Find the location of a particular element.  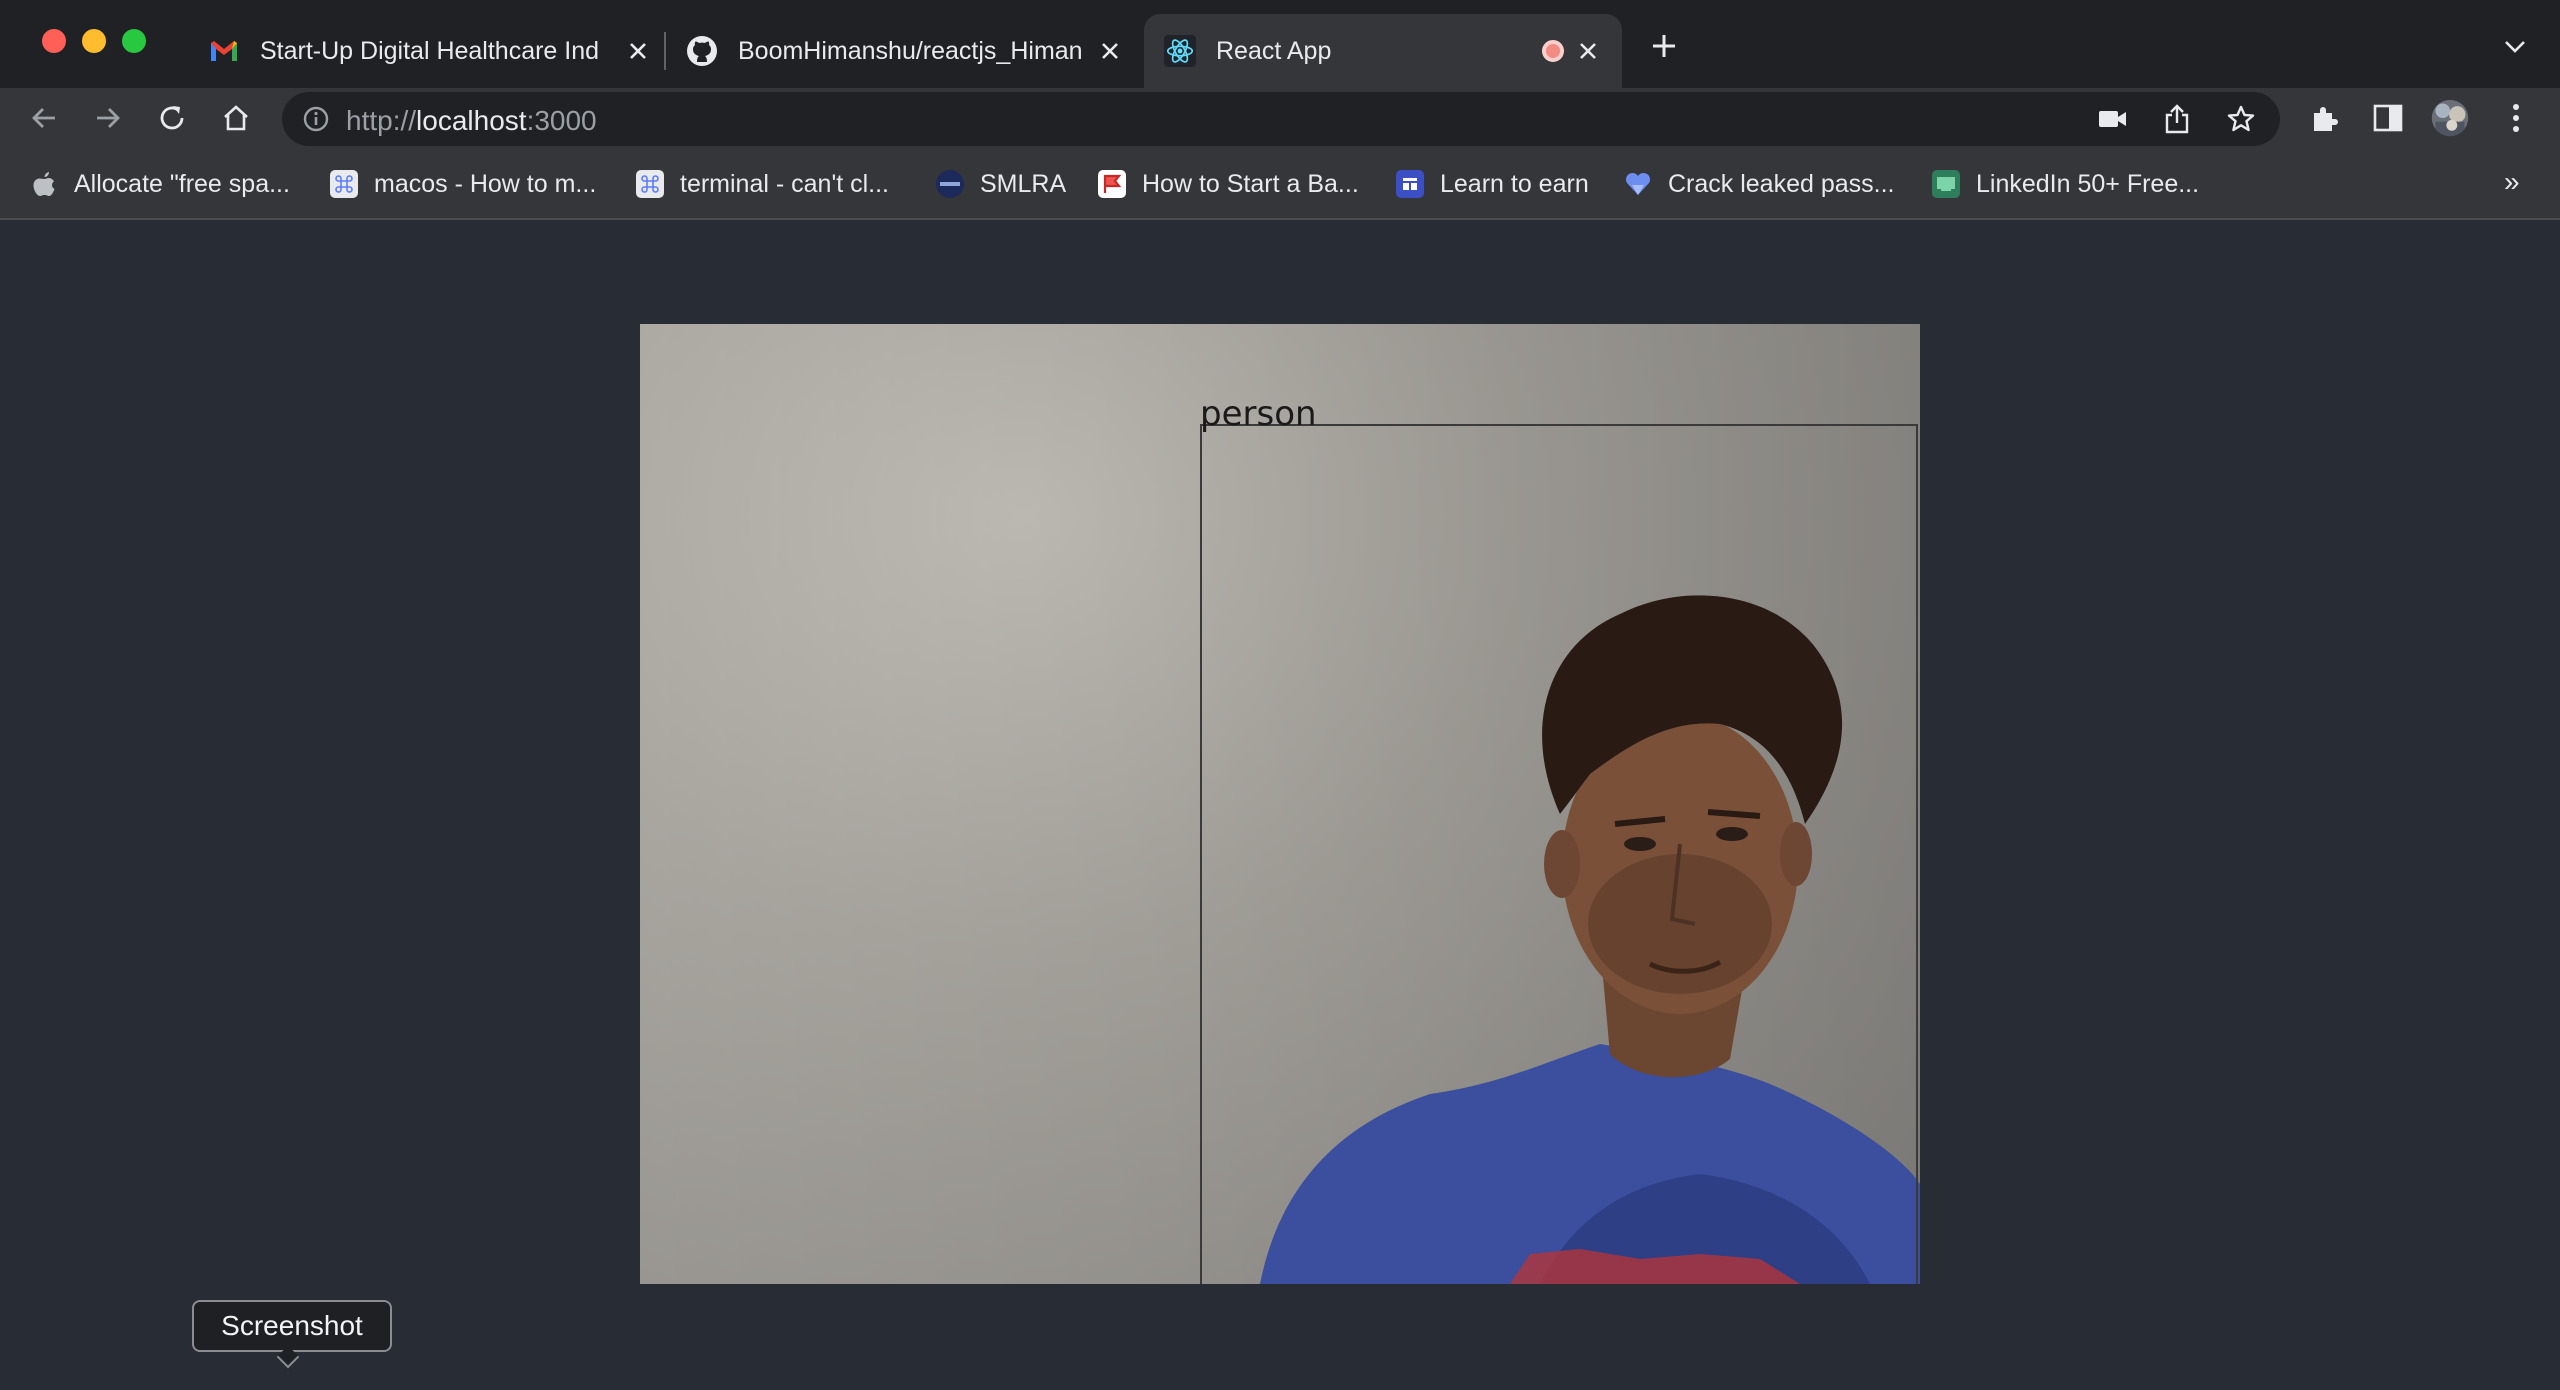

bookmark-item: Learn to earn is located at coordinates (1492, 184).